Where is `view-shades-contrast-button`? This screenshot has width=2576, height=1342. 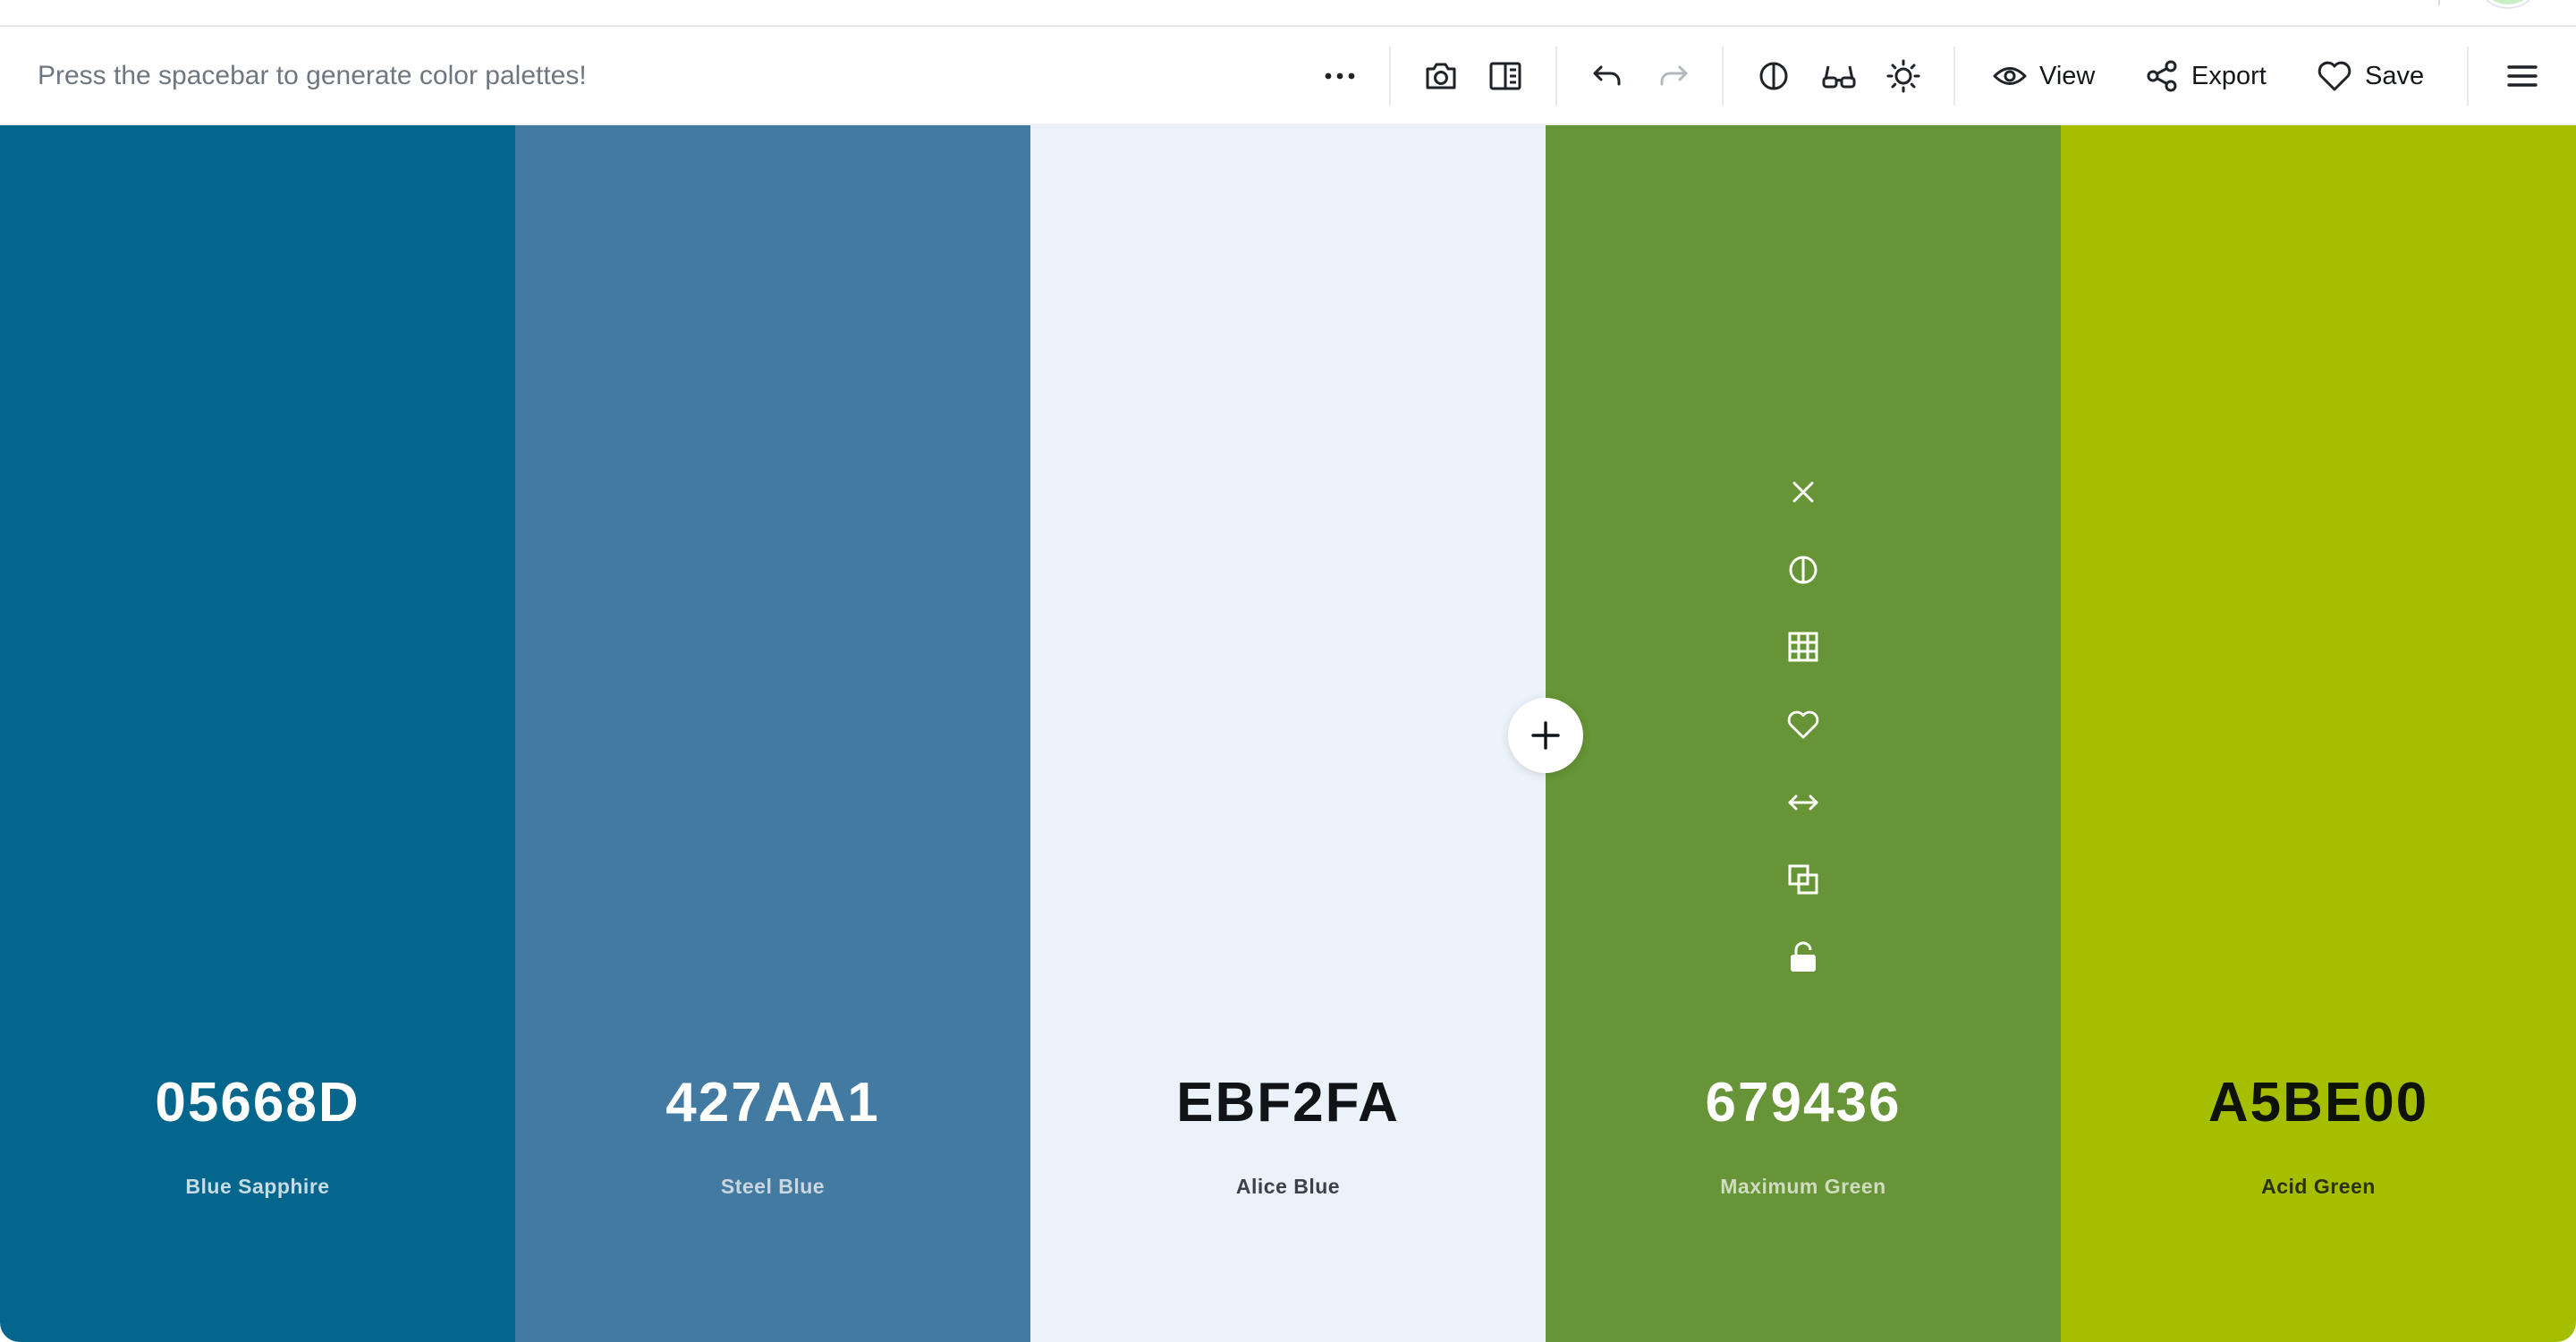
view-shades-contrast-button is located at coordinates (1803, 570).